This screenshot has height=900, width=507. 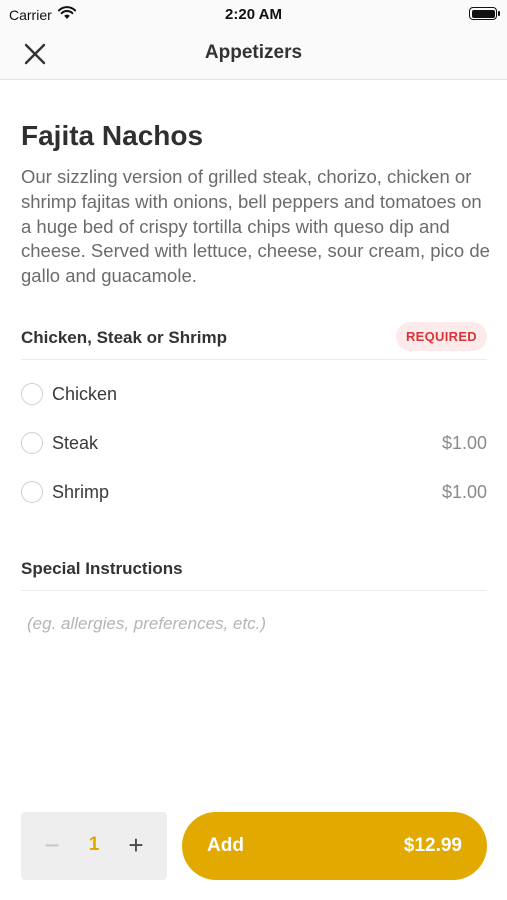 What do you see at coordinates (254, 492) in the screenshot?
I see `option-shrimp: Shrimp $1.00` at bounding box center [254, 492].